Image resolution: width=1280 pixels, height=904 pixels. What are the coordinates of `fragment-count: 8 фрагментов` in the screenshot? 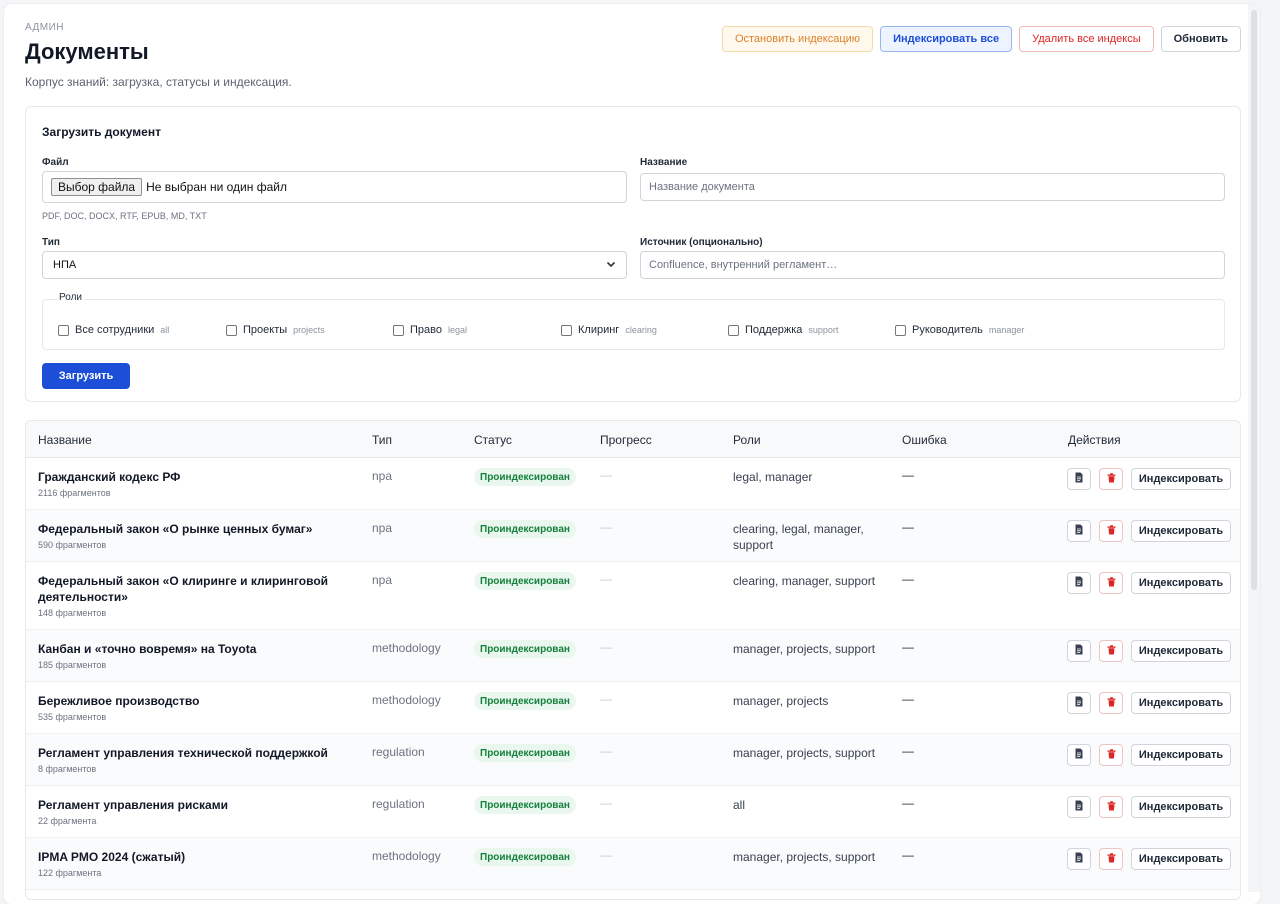 It's located at (67, 769).